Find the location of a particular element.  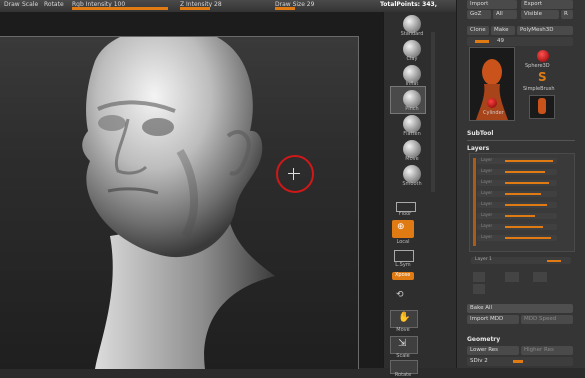

simplebrush-icon: S is located at coordinates (542, 77).